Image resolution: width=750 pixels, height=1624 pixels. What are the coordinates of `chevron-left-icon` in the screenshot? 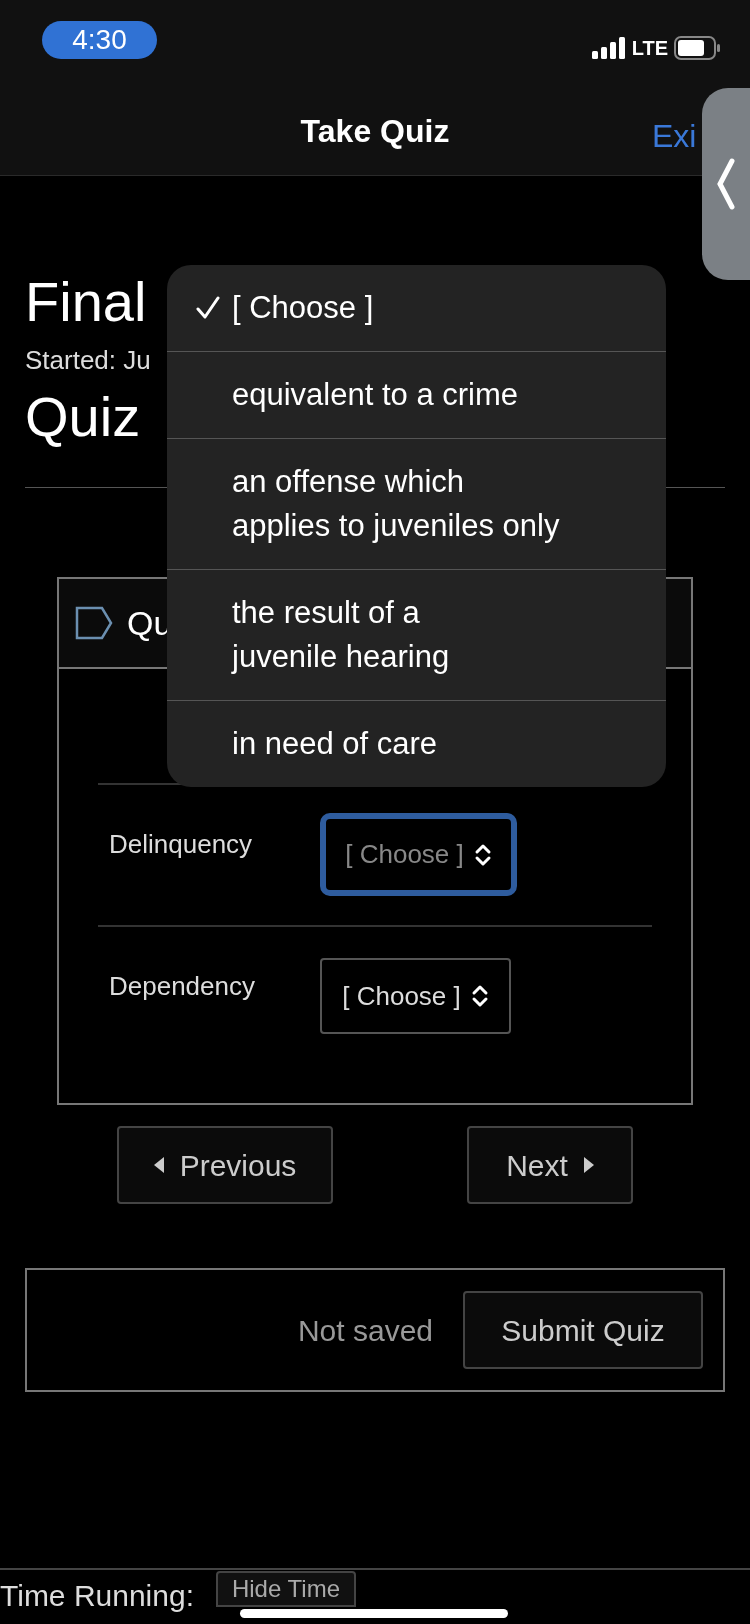 It's located at (726, 184).